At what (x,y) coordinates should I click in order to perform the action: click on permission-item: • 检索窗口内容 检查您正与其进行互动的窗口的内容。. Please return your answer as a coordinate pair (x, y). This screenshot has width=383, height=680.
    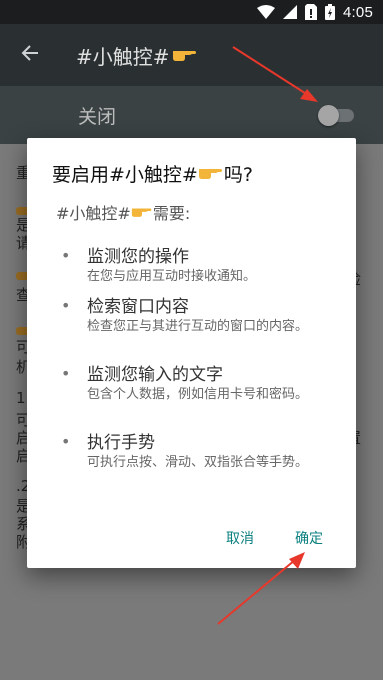
    Looking at the image, I should click on (196, 316).